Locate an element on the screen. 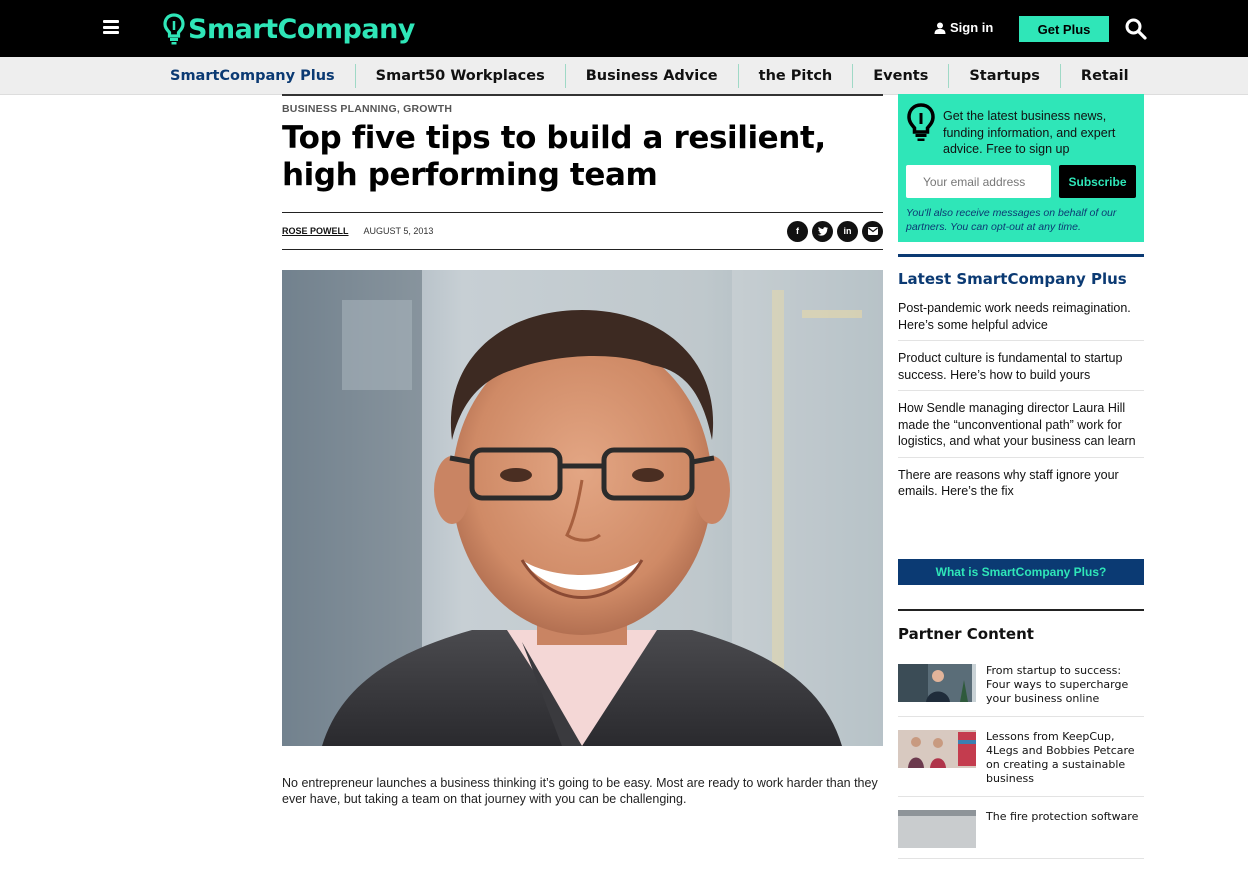 Image resolution: width=1248 pixels, height=872 pixels. plus-section-header: Latest SmartCompany Plus is located at coordinates (1021, 271).